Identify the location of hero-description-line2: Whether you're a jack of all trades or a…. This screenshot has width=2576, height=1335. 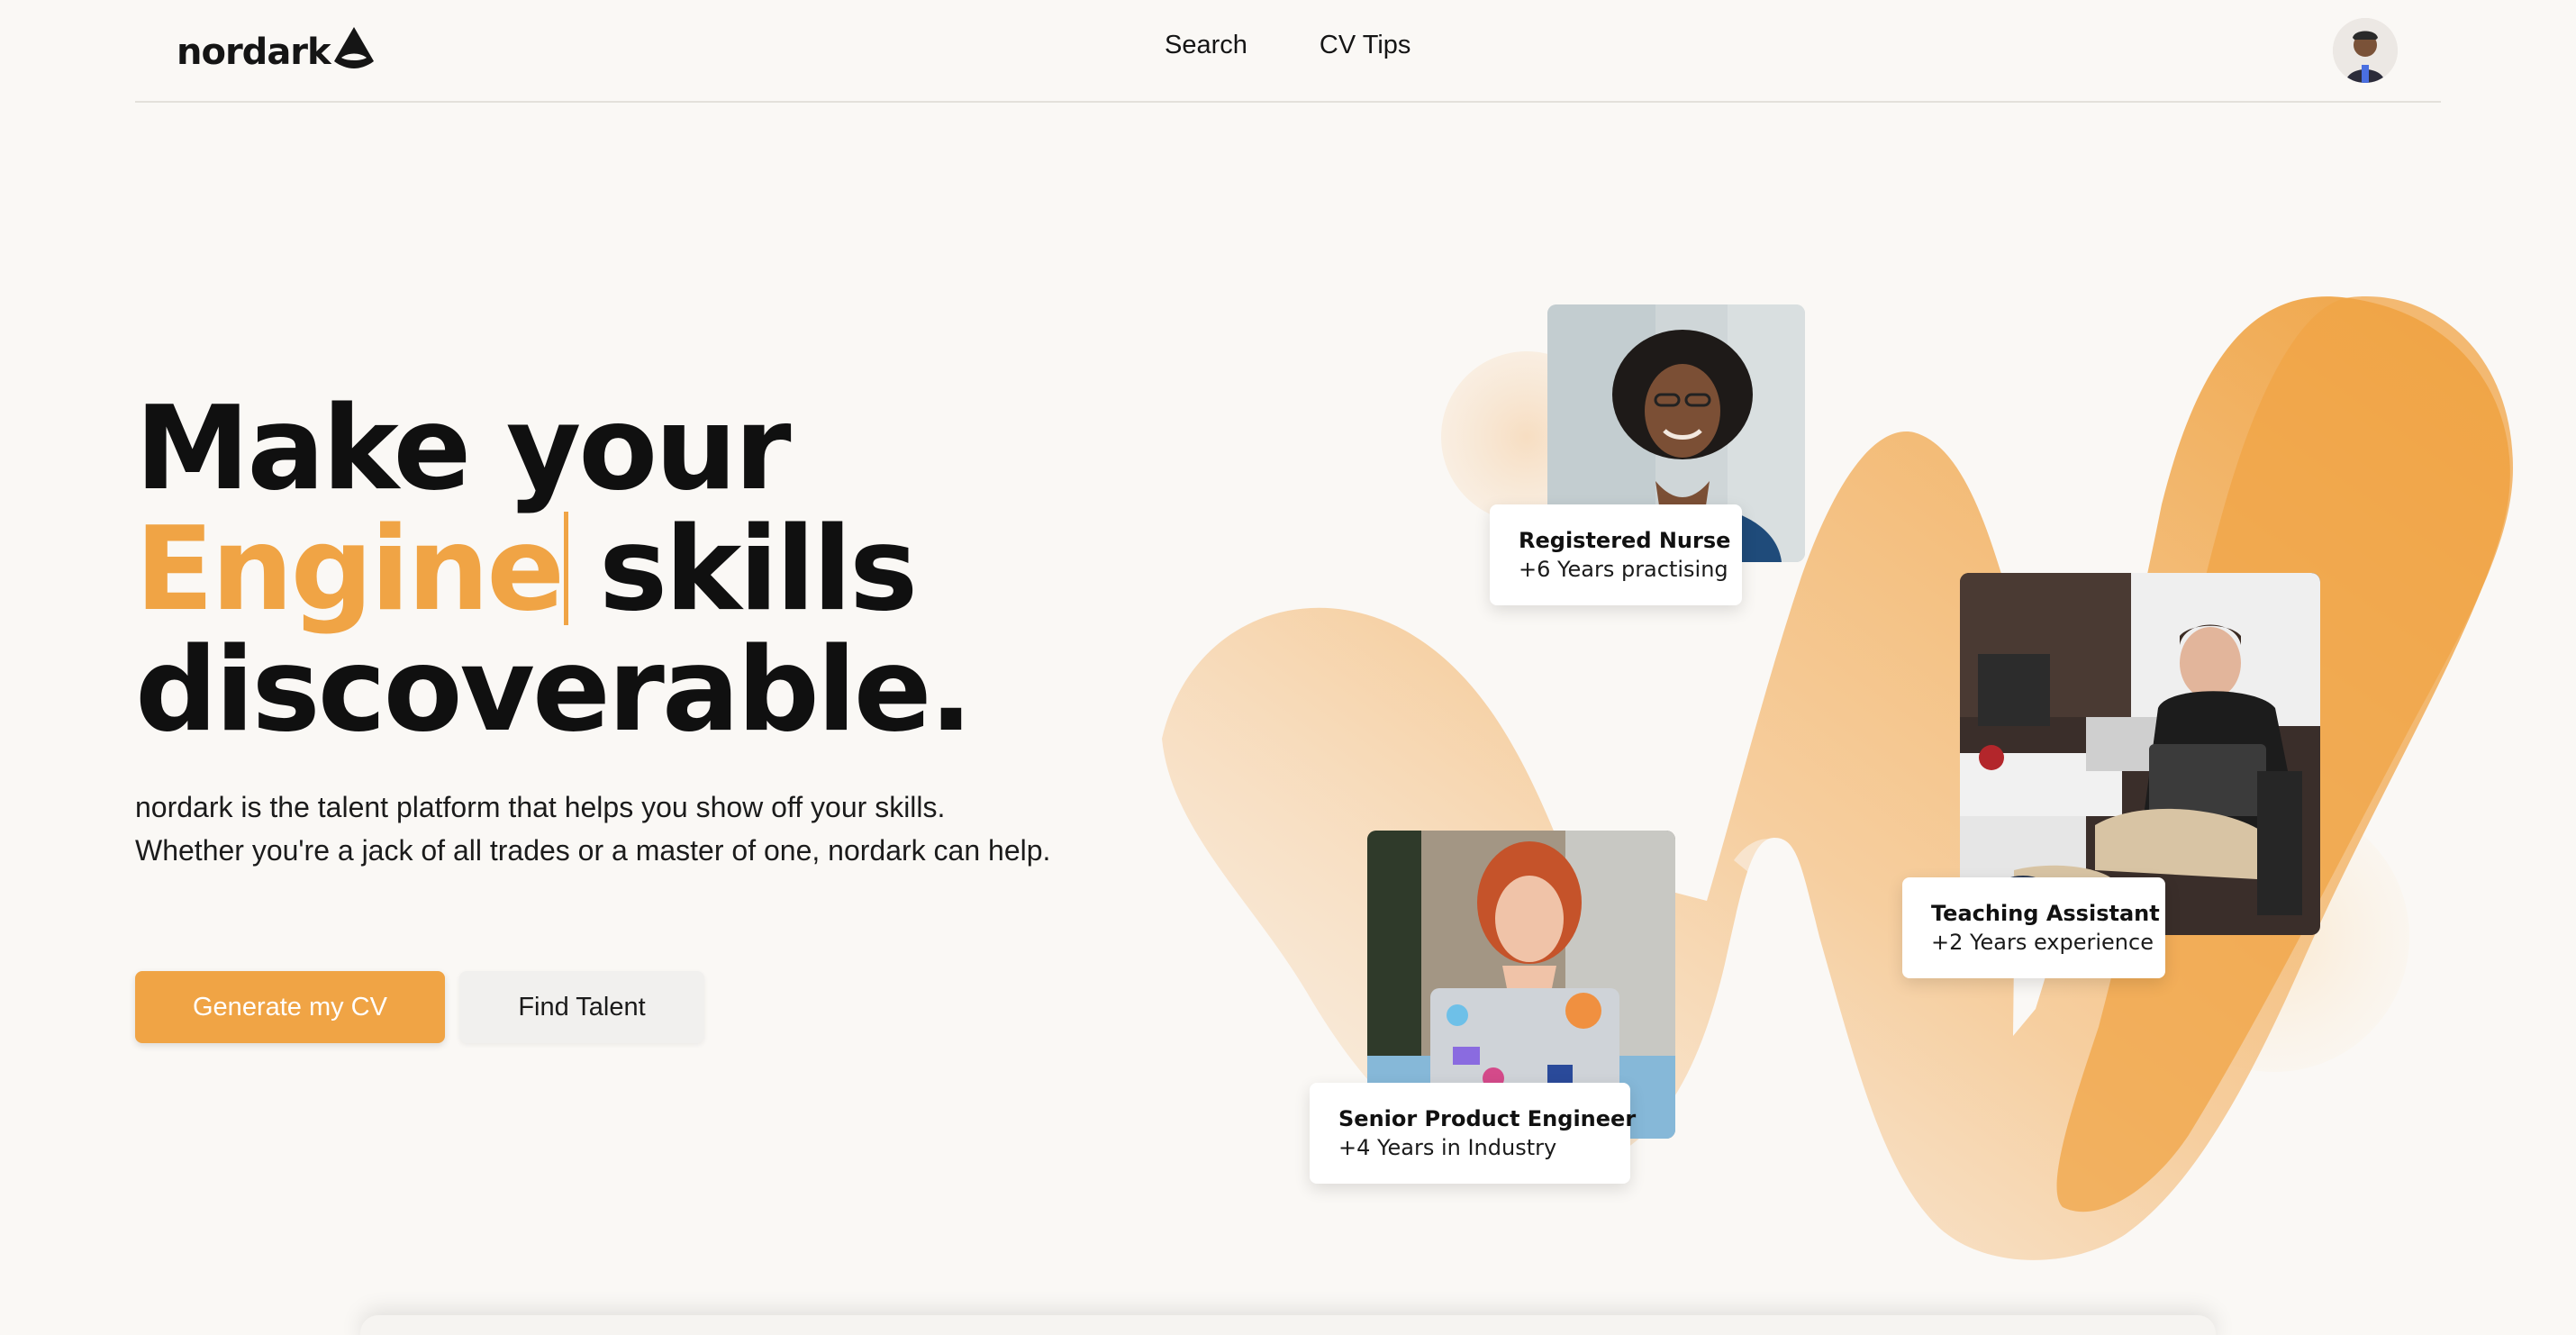
(593, 850).